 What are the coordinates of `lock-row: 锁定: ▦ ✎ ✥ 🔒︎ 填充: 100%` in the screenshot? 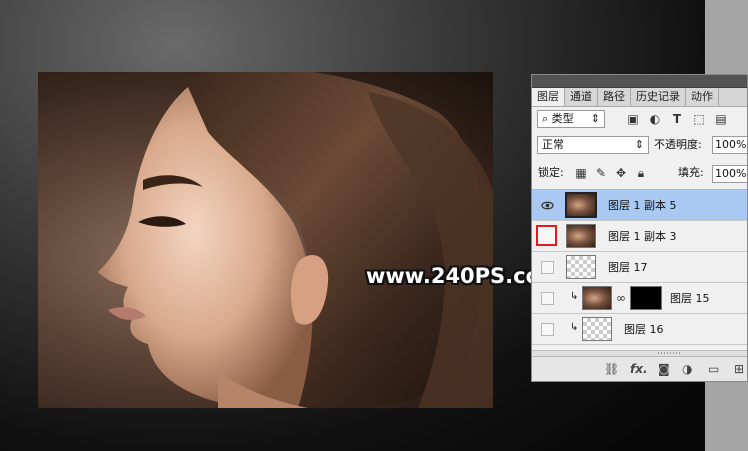 It's located at (639, 174).